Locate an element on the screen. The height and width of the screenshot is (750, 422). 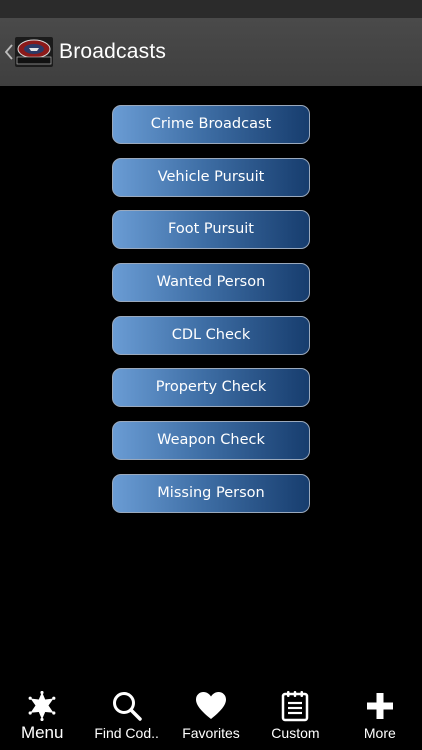
heart-icon is located at coordinates (211, 706).